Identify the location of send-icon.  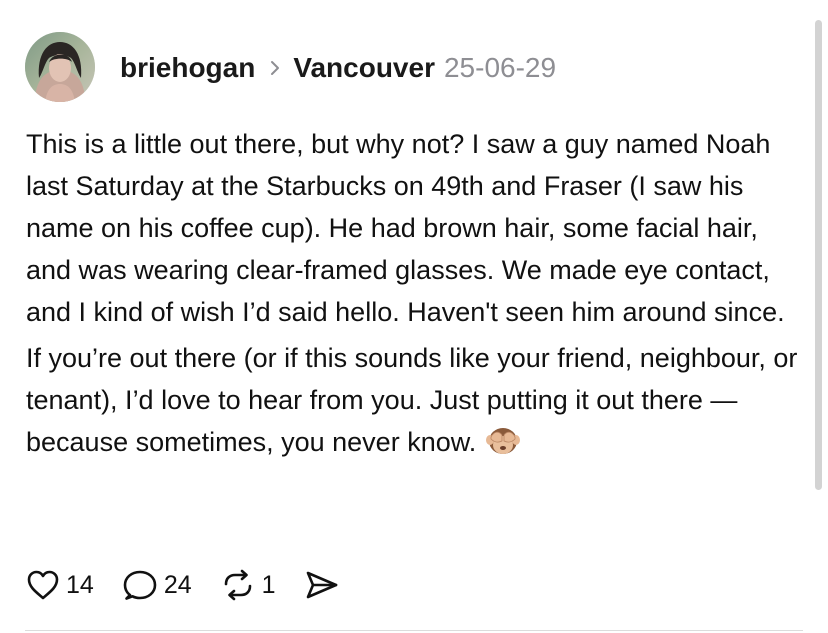
(321, 585).